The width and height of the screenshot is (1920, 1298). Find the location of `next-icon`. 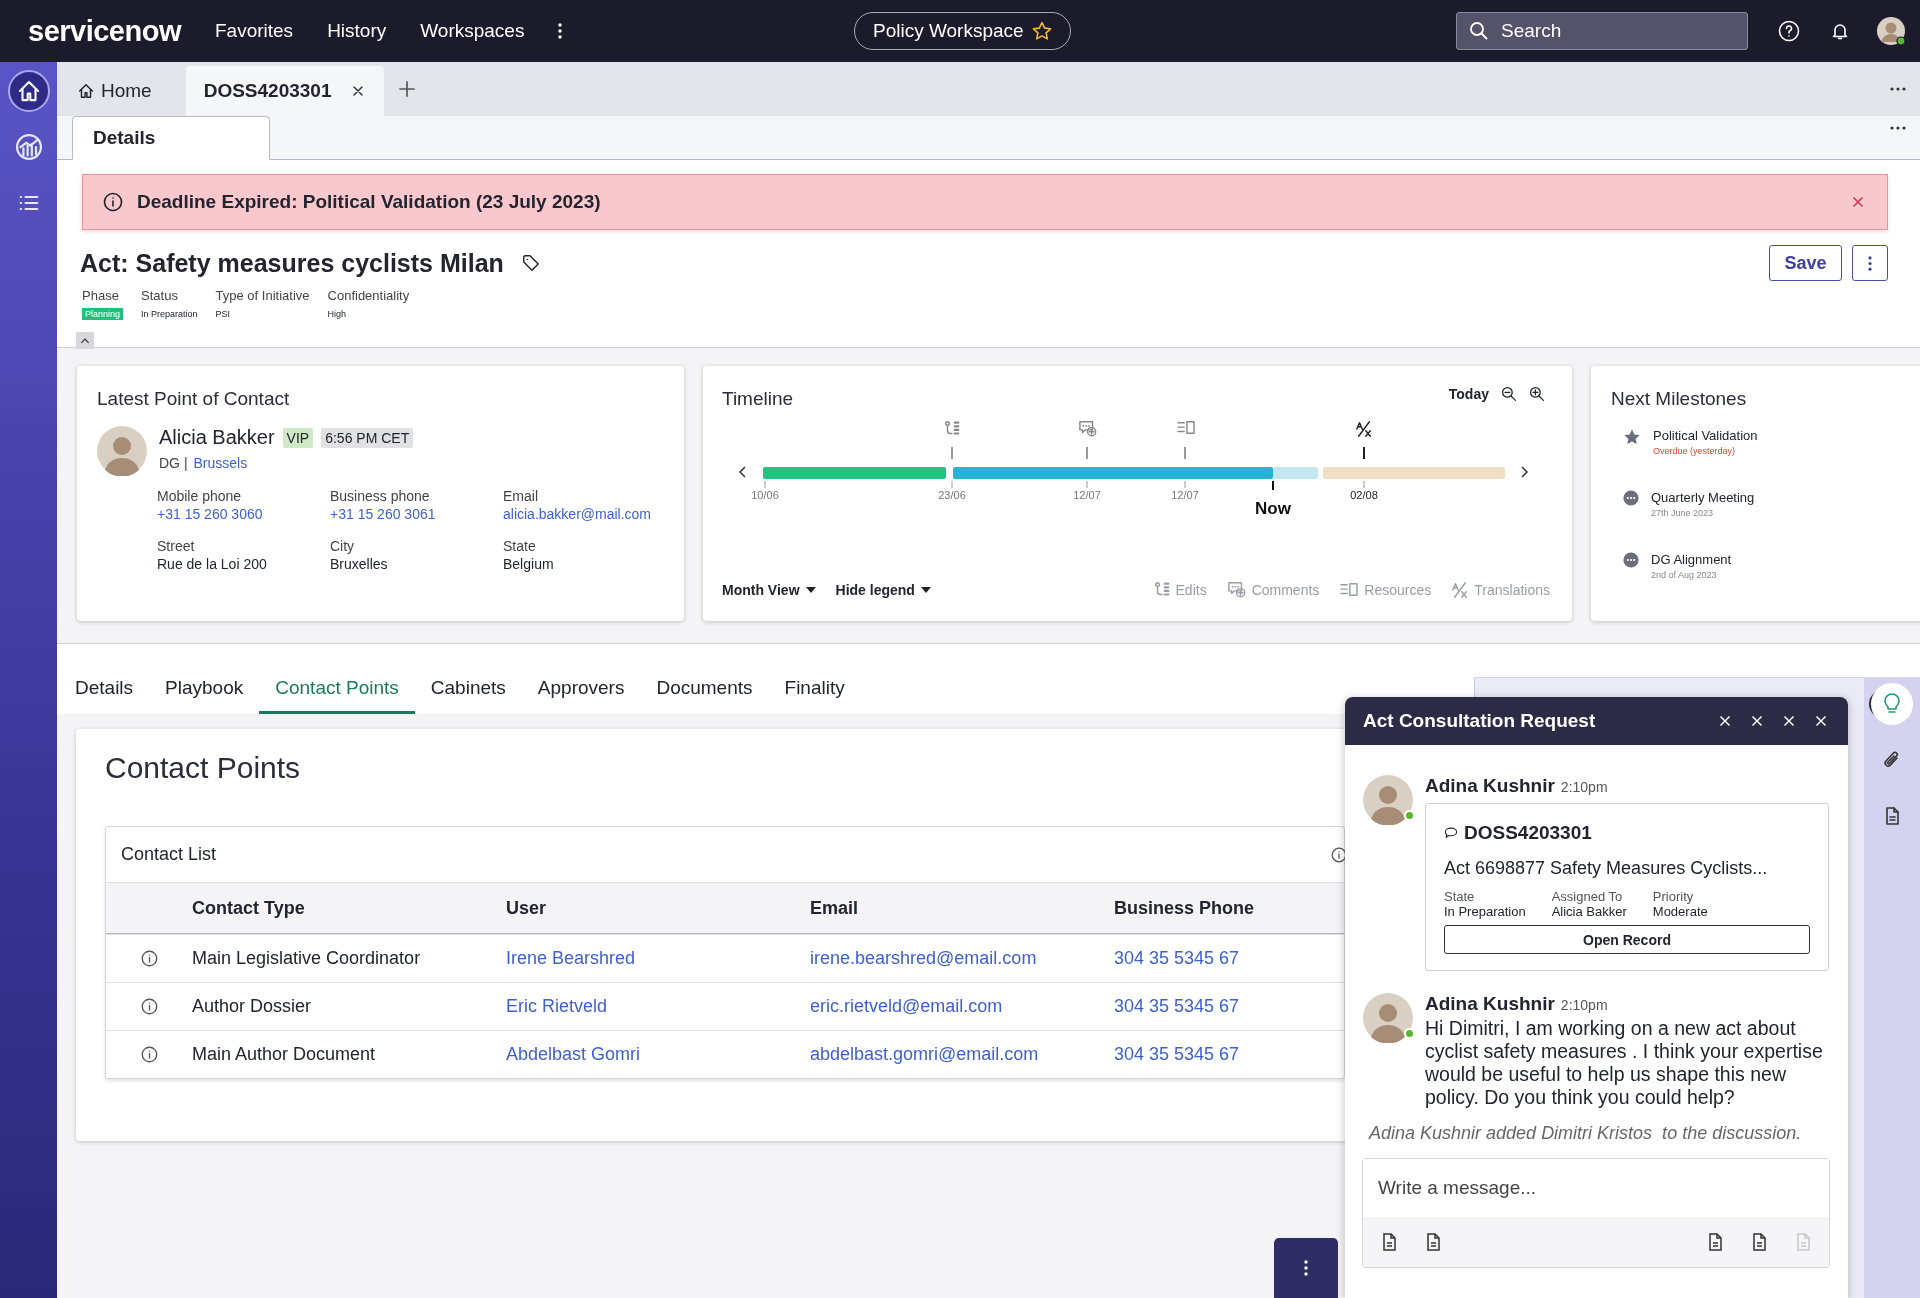

next-icon is located at coordinates (1525, 472).